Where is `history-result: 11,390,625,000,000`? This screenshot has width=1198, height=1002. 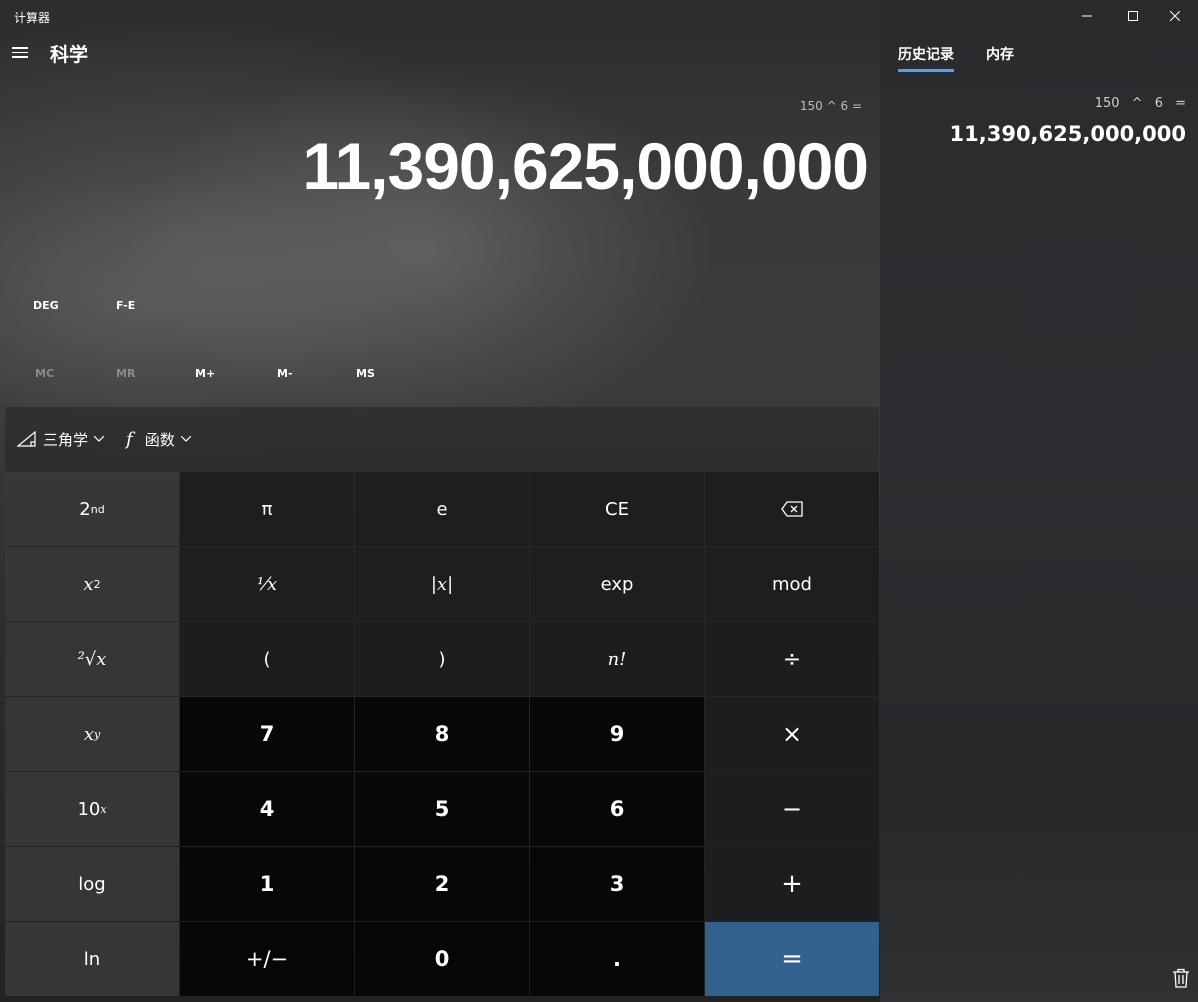 history-result: 11,390,625,000,000 is located at coordinates (1068, 134).